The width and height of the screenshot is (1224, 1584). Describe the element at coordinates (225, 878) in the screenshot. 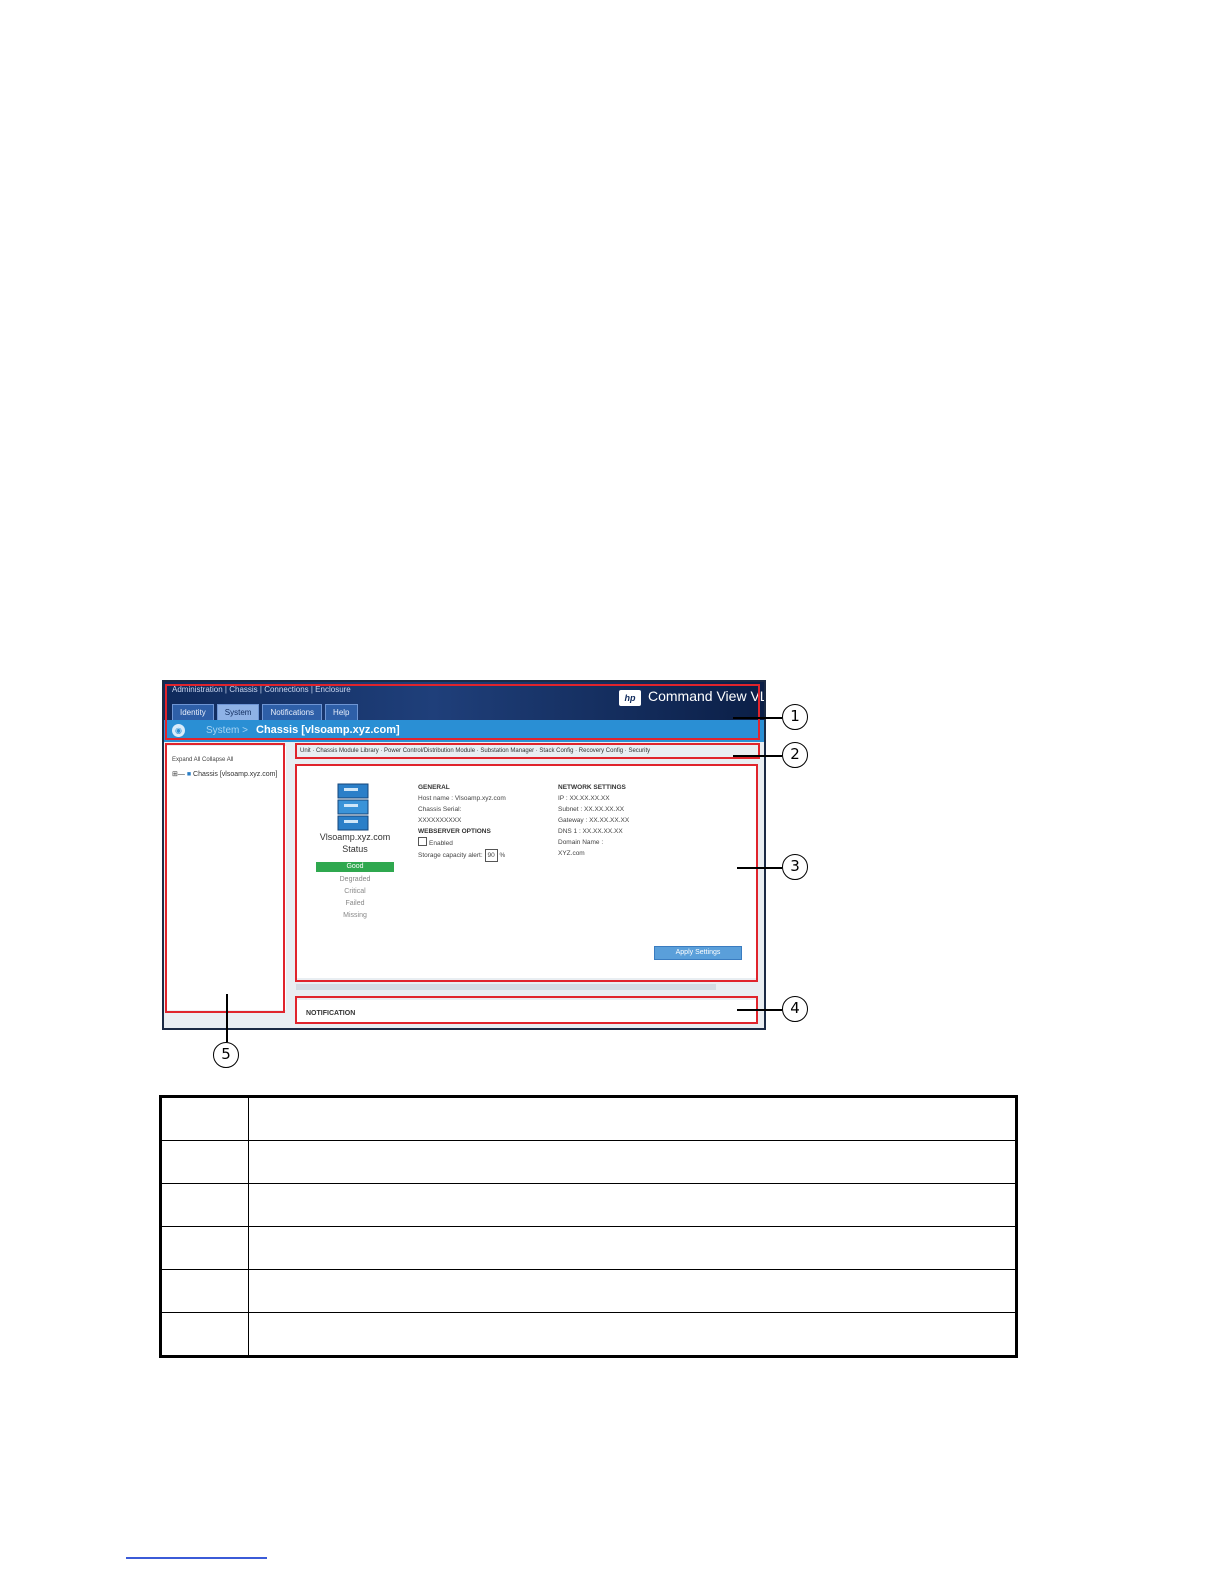

I see `region-5-box` at that location.